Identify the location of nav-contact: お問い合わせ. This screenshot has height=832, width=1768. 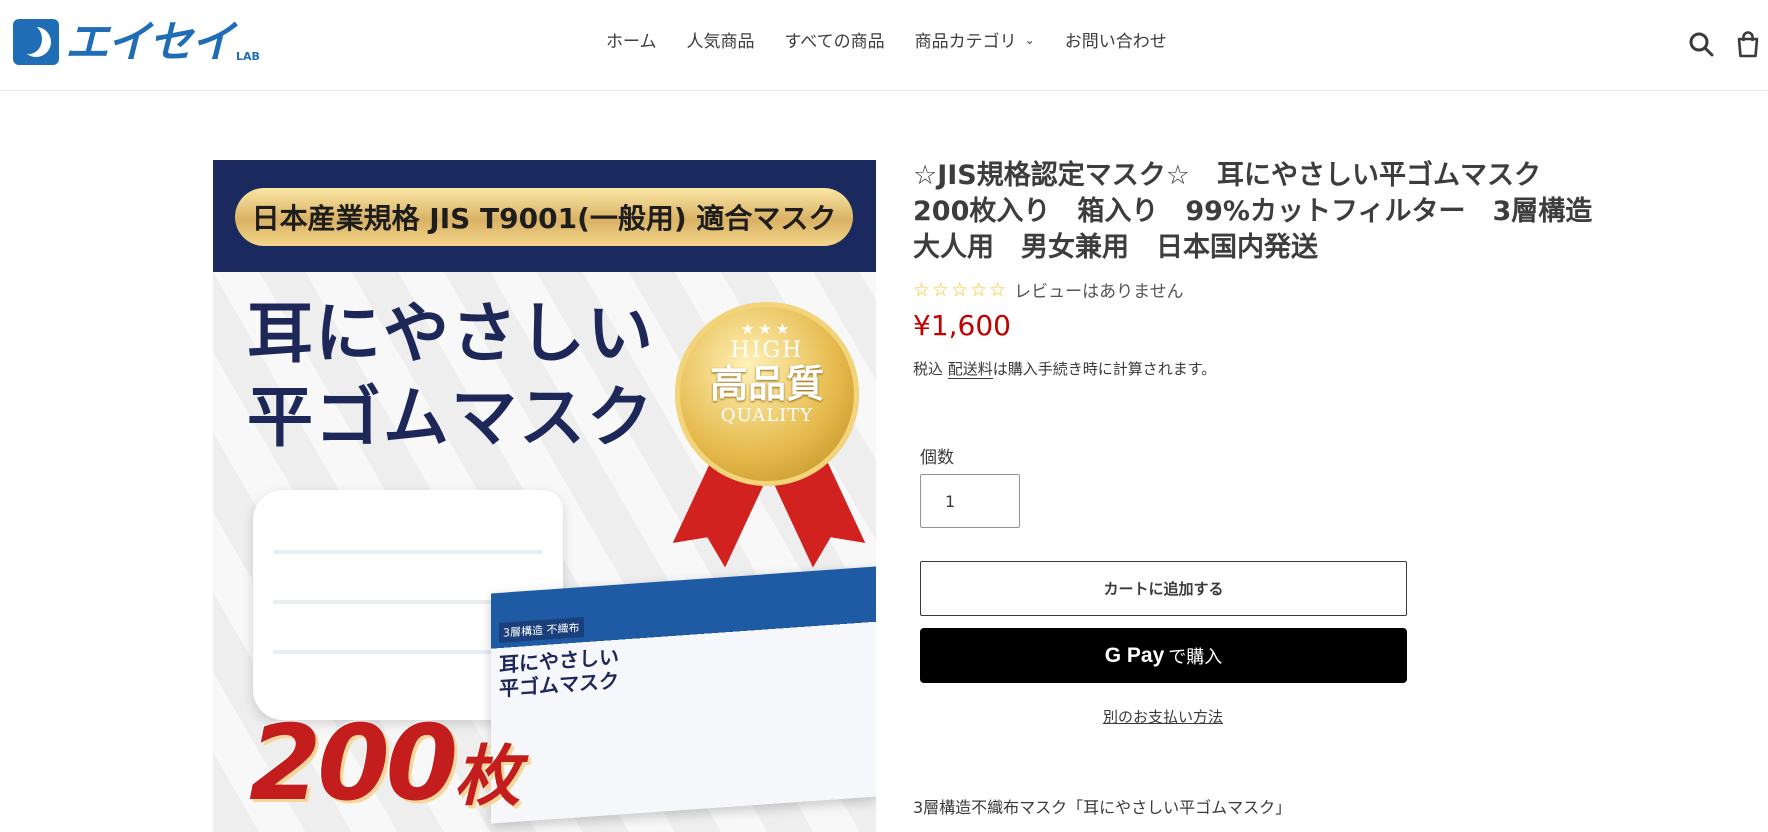
(1116, 39).